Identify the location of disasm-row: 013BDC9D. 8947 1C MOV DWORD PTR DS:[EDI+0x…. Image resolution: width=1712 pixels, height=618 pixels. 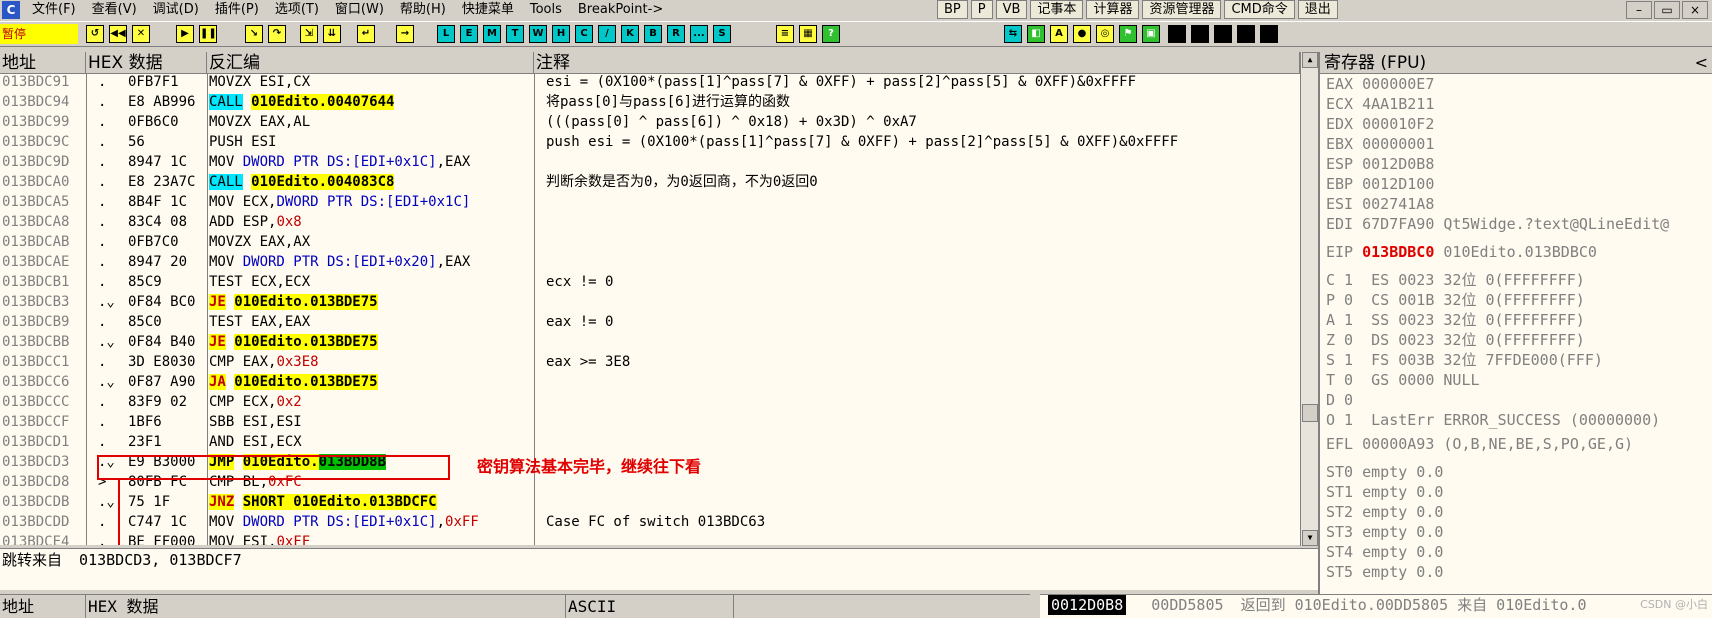
(650, 162).